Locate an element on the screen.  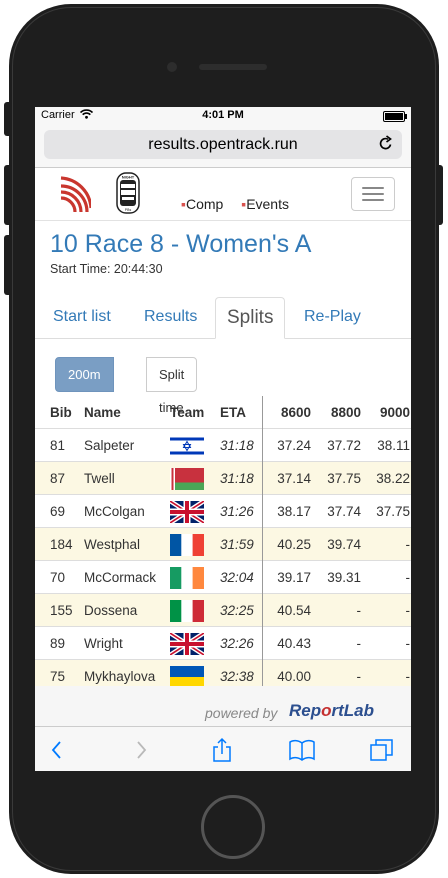
ukraine-flag-icon is located at coordinates (187, 675).